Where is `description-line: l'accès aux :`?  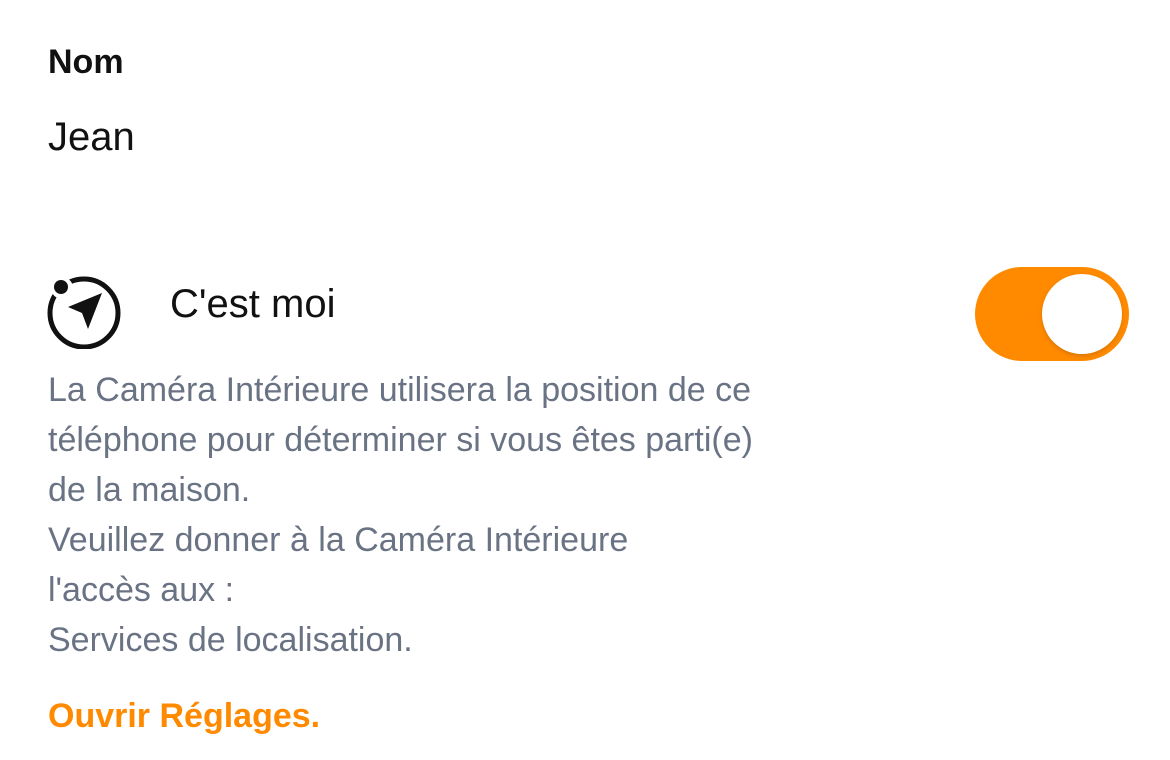 description-line: l'accès aux : is located at coordinates (141, 590).